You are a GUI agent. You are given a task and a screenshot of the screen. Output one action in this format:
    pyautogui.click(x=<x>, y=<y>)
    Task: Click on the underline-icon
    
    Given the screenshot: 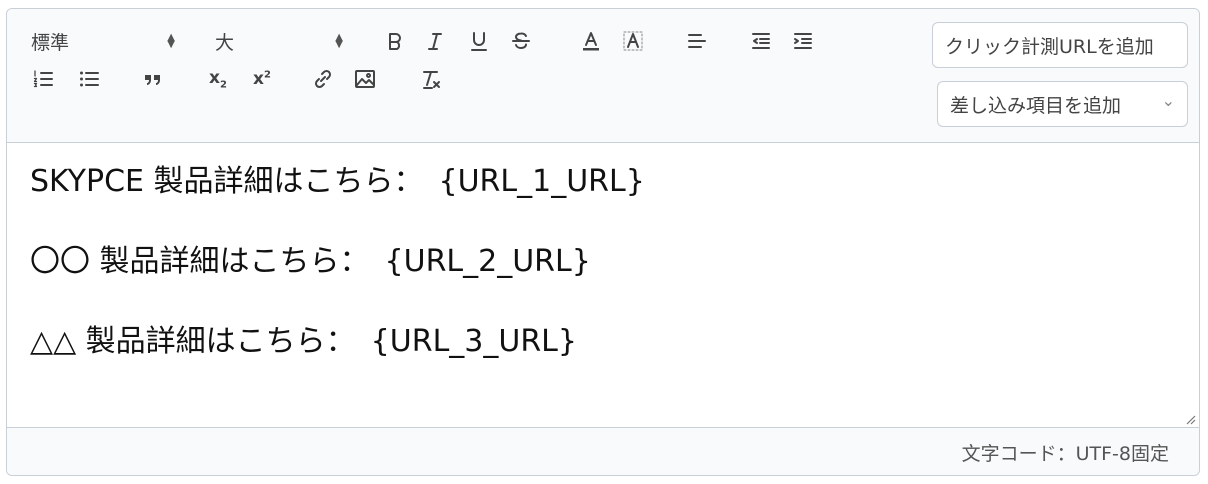 What is the action you would take?
    pyautogui.click(x=479, y=41)
    